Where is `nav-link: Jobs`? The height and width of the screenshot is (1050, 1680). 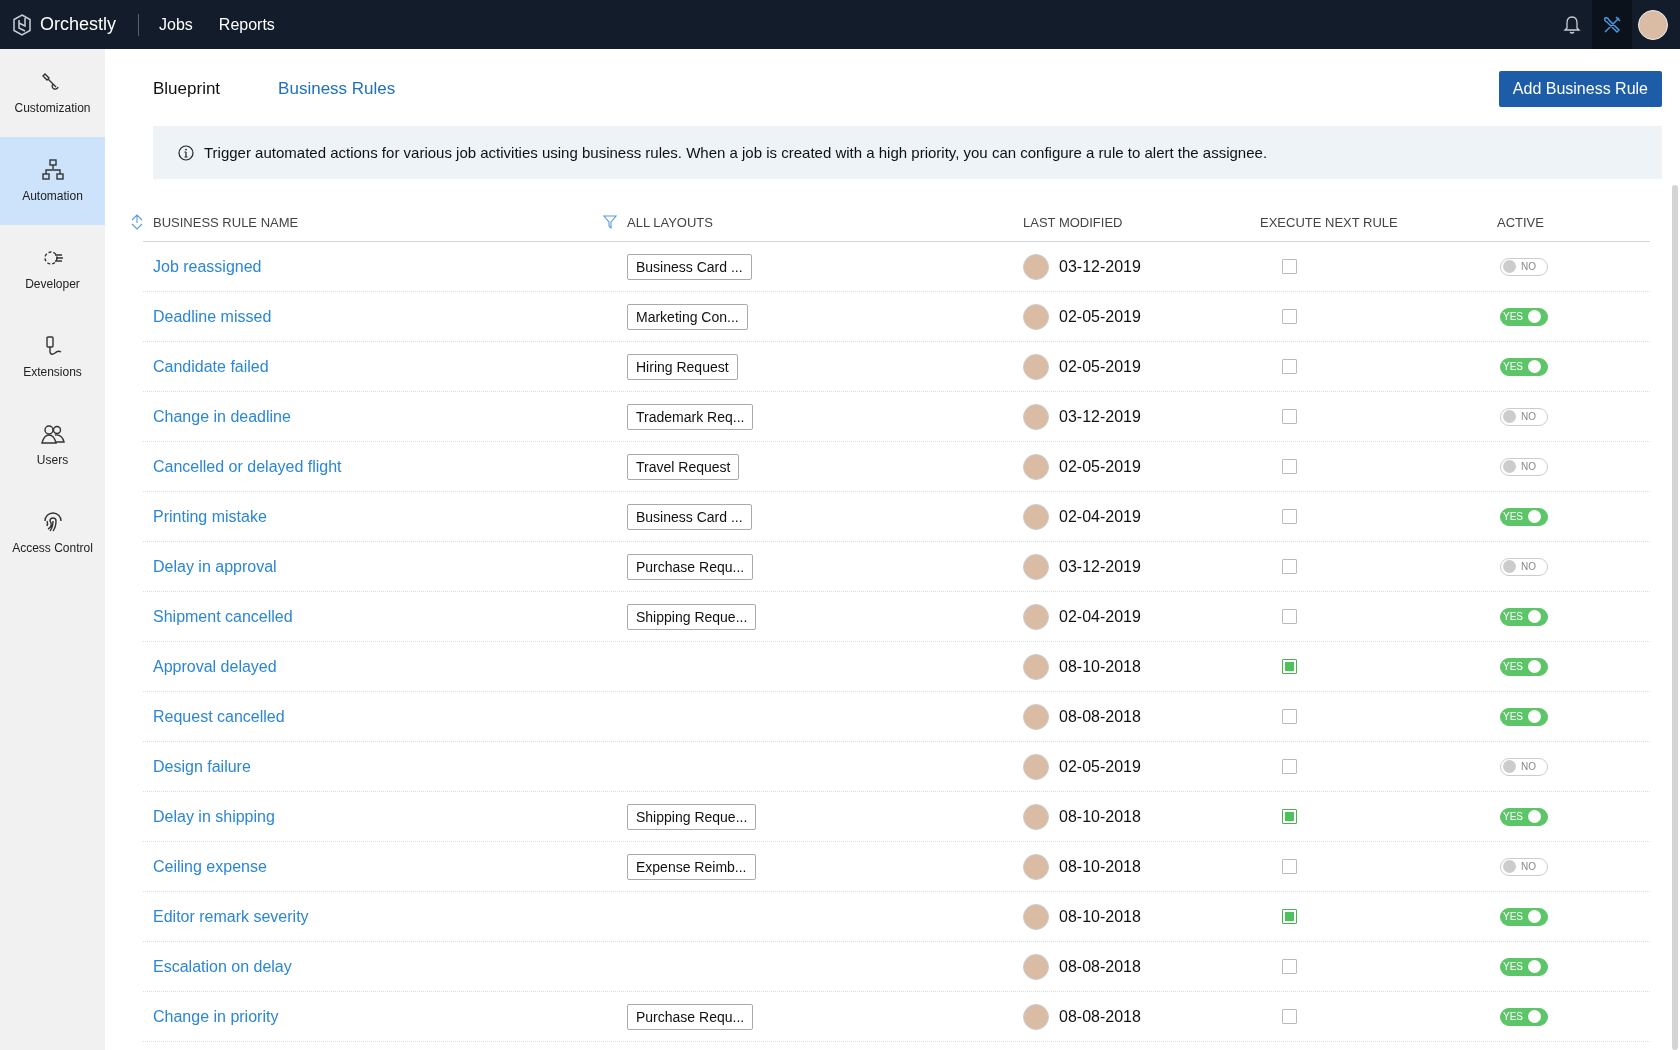
nav-link: Jobs is located at coordinates (176, 24).